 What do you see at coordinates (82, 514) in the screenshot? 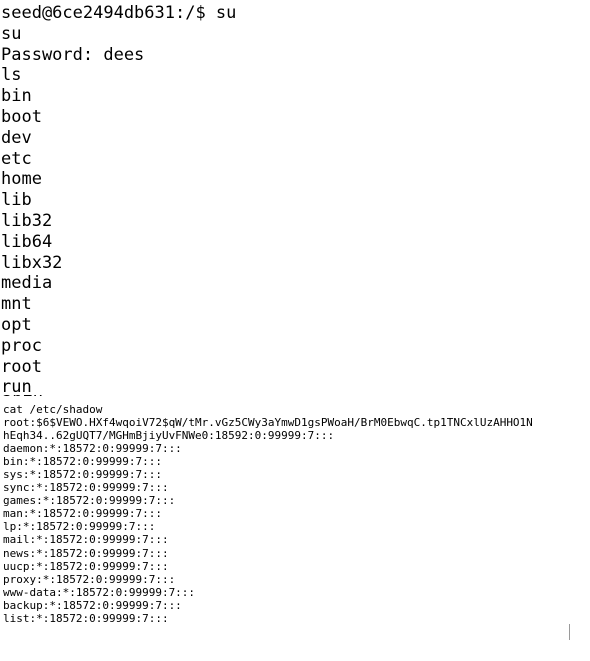
I see `shadow-entry-line: man:*:18572:0:99999:7:::` at bounding box center [82, 514].